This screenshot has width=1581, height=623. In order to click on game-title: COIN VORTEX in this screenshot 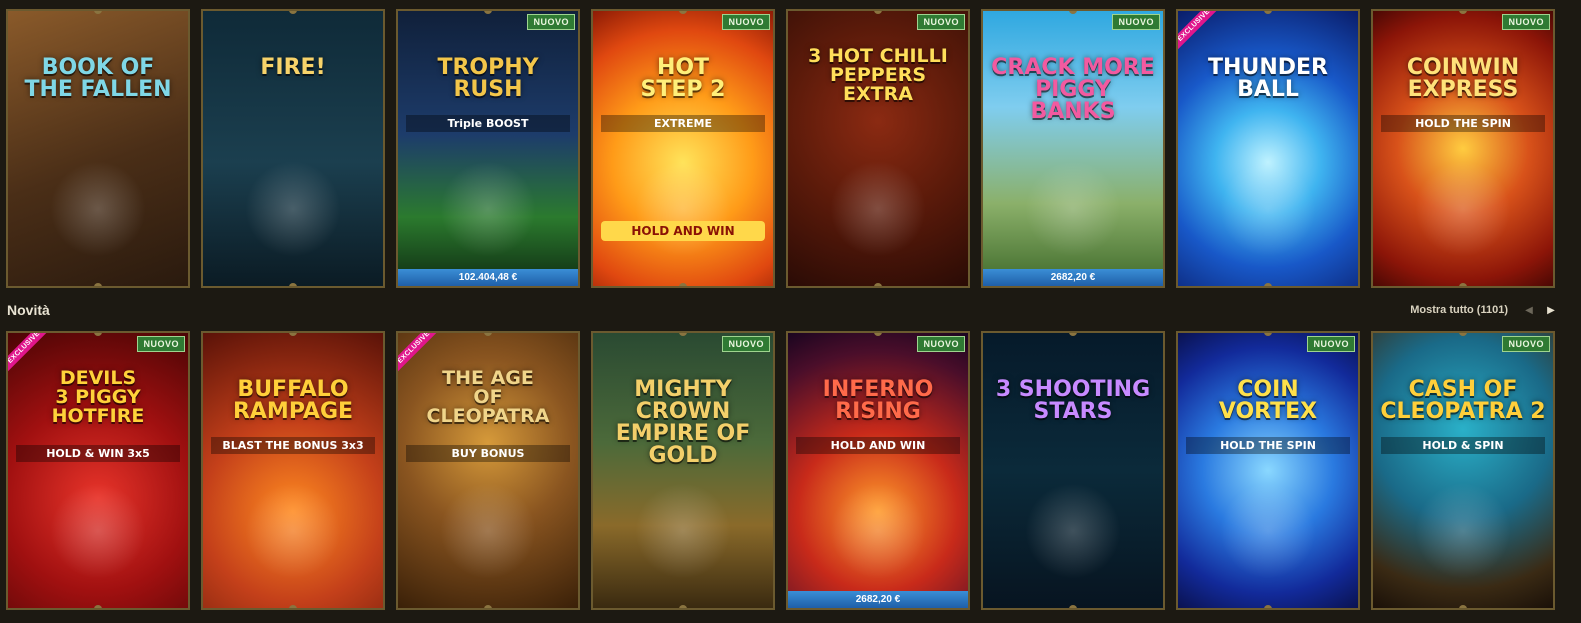, I will do `click(1268, 400)`.